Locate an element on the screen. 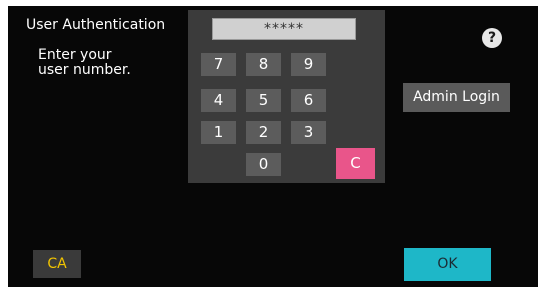 This screenshot has height=293, width=546. page-title: User Authentication is located at coordinates (96, 25).